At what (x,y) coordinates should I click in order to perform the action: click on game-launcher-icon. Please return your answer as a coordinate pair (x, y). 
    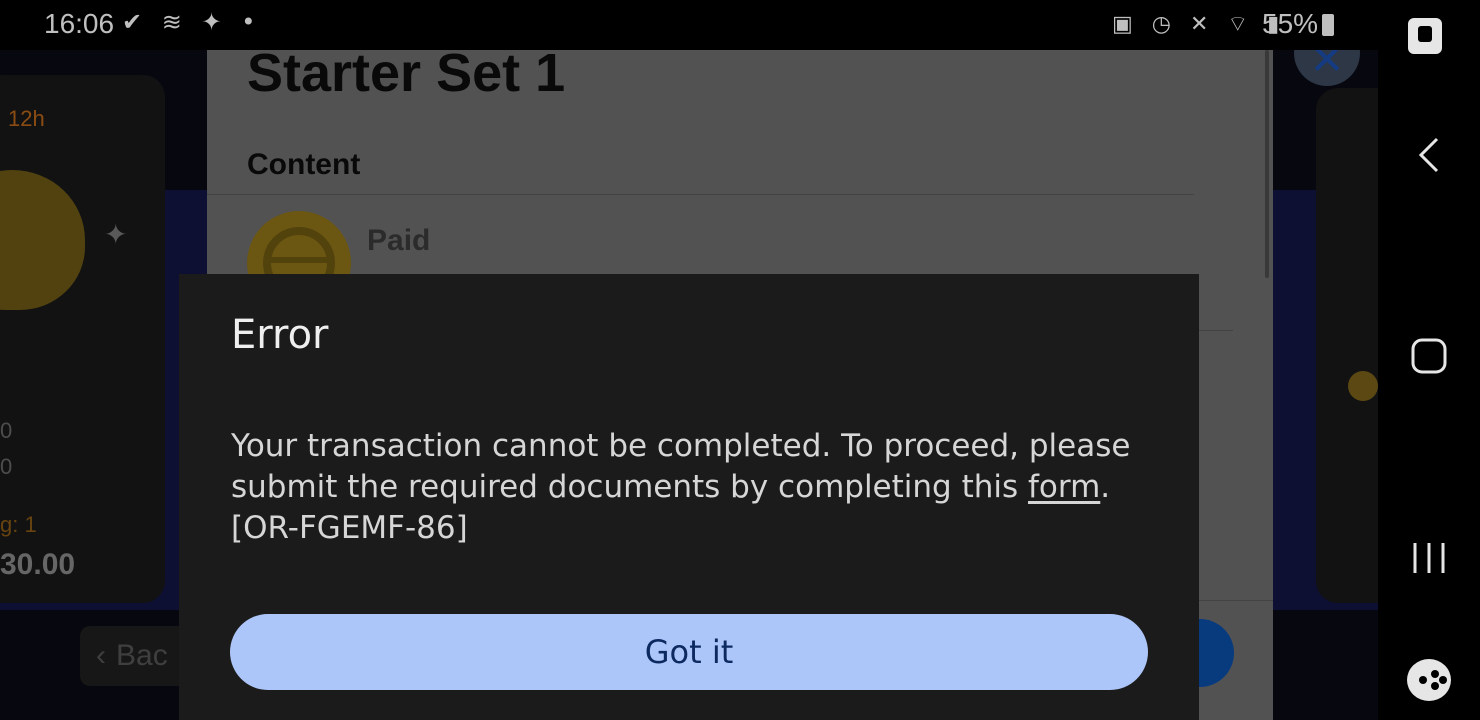
    Looking at the image, I should click on (1429, 680).